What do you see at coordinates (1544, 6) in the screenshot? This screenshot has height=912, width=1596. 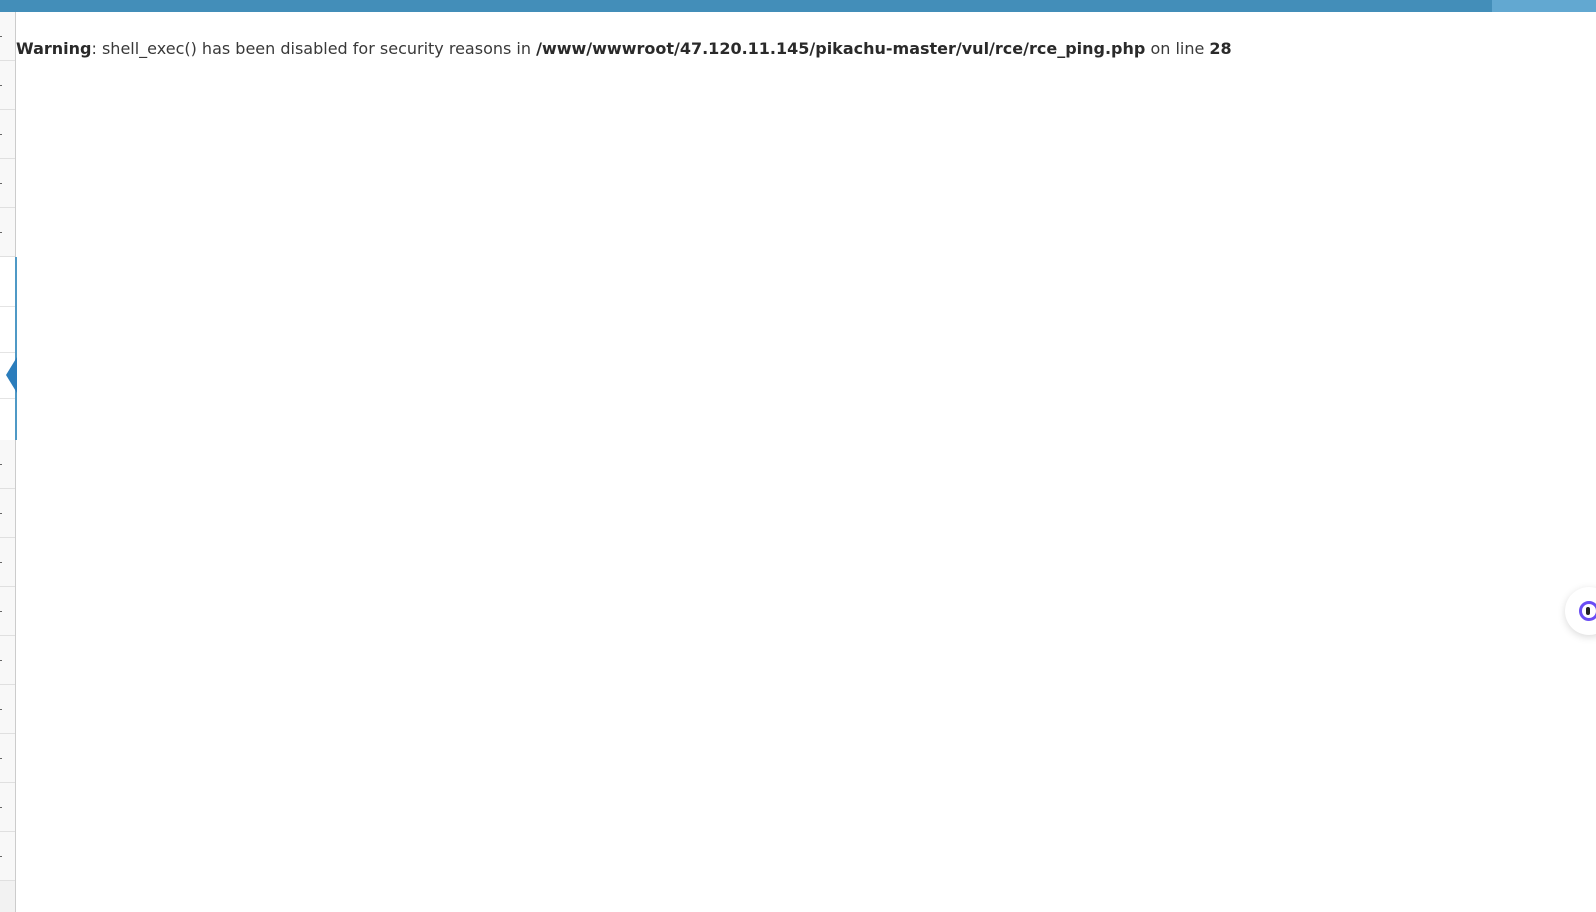 I see `navbar-user-area` at bounding box center [1544, 6].